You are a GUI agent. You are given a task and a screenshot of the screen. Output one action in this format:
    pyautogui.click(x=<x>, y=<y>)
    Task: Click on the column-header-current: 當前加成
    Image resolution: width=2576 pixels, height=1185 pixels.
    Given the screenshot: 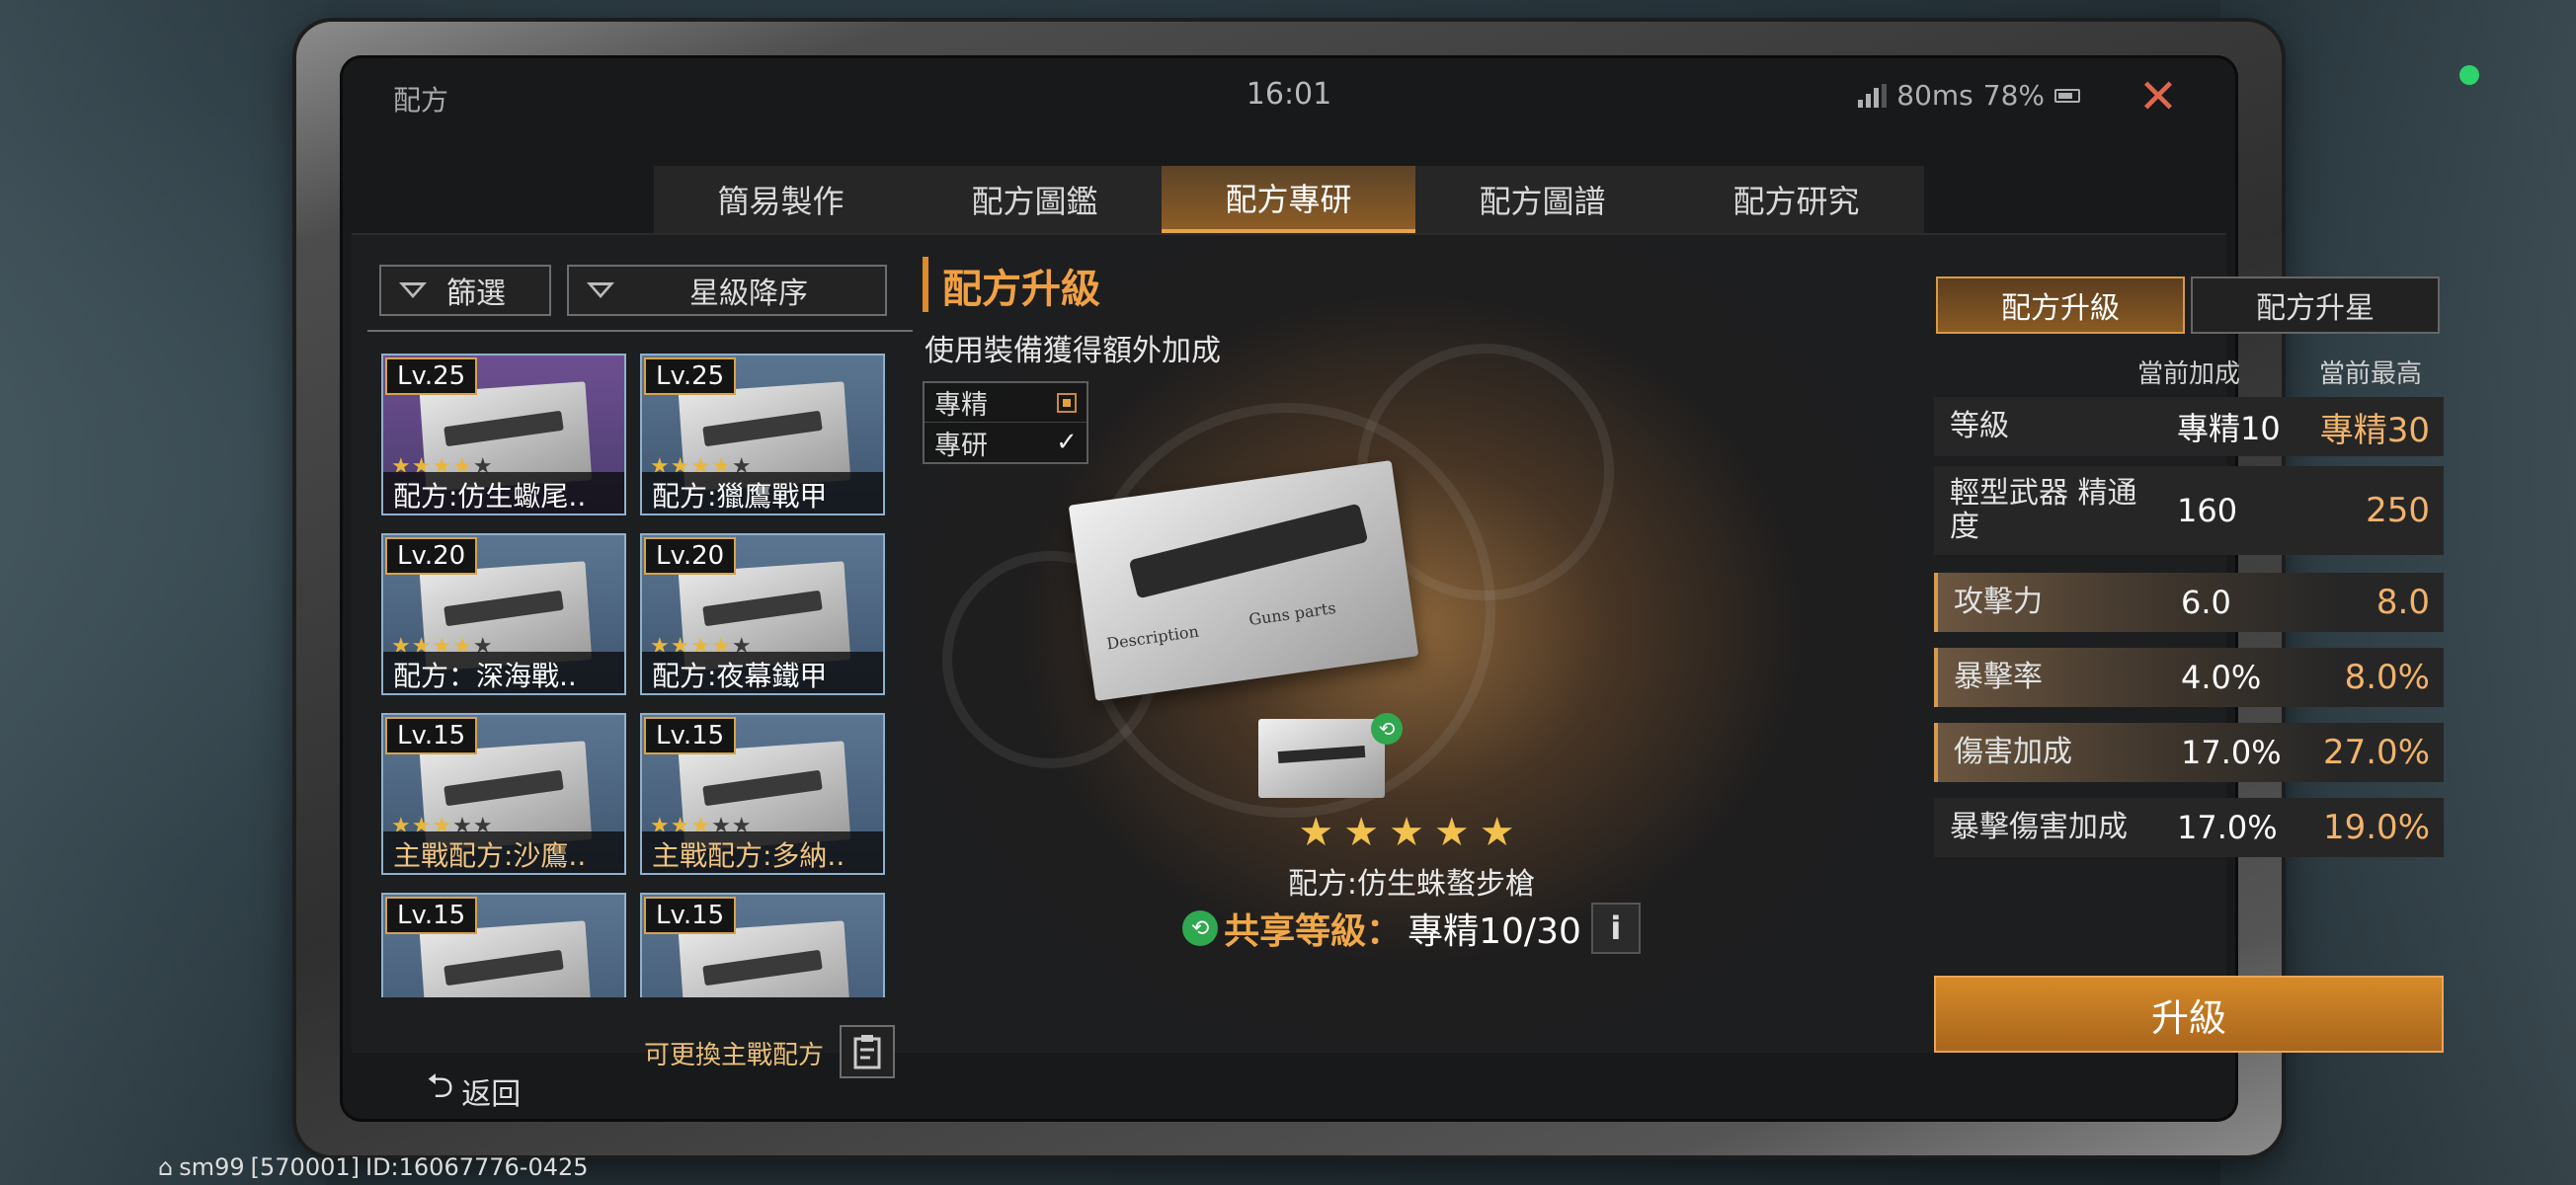 What is the action you would take?
    pyautogui.click(x=2189, y=374)
    